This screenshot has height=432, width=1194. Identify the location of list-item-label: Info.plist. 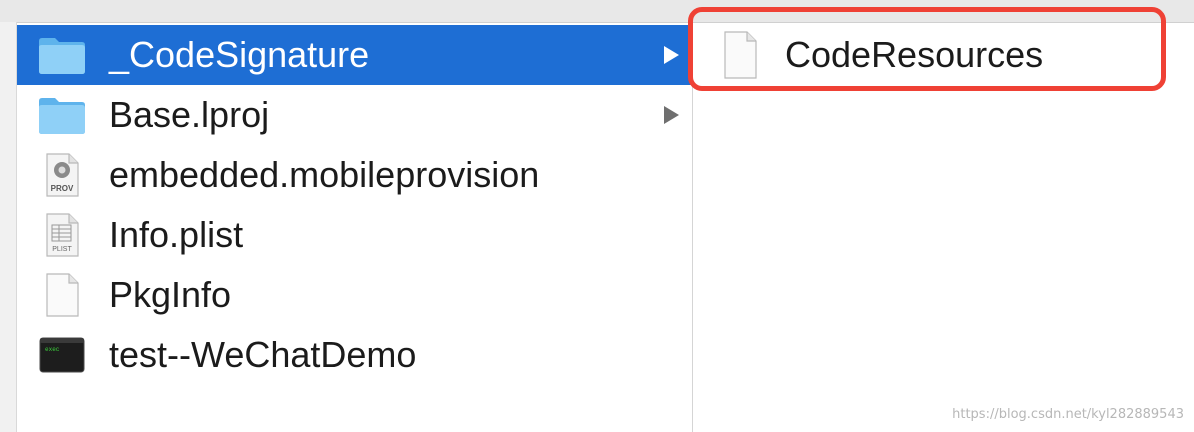
(176, 234).